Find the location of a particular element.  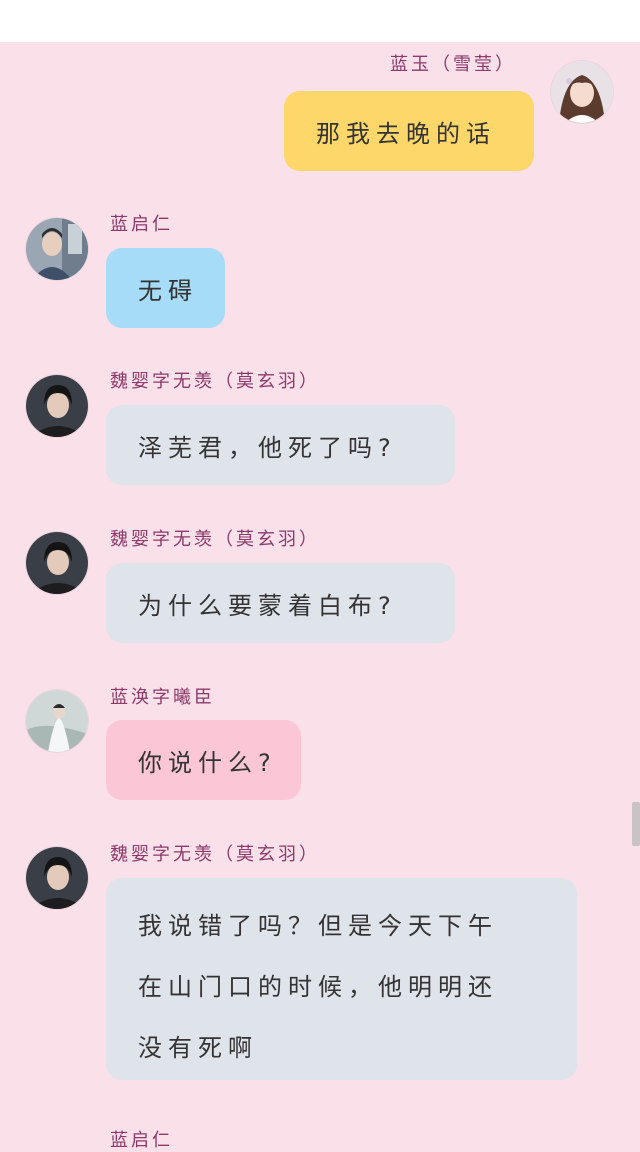

message-bubble: 你说什么? is located at coordinates (203, 760).